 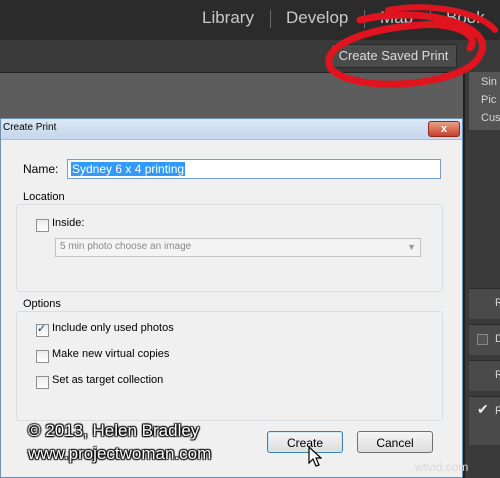 What do you see at coordinates (488, 100) in the screenshot?
I see `layout-style-picture: Pic` at bounding box center [488, 100].